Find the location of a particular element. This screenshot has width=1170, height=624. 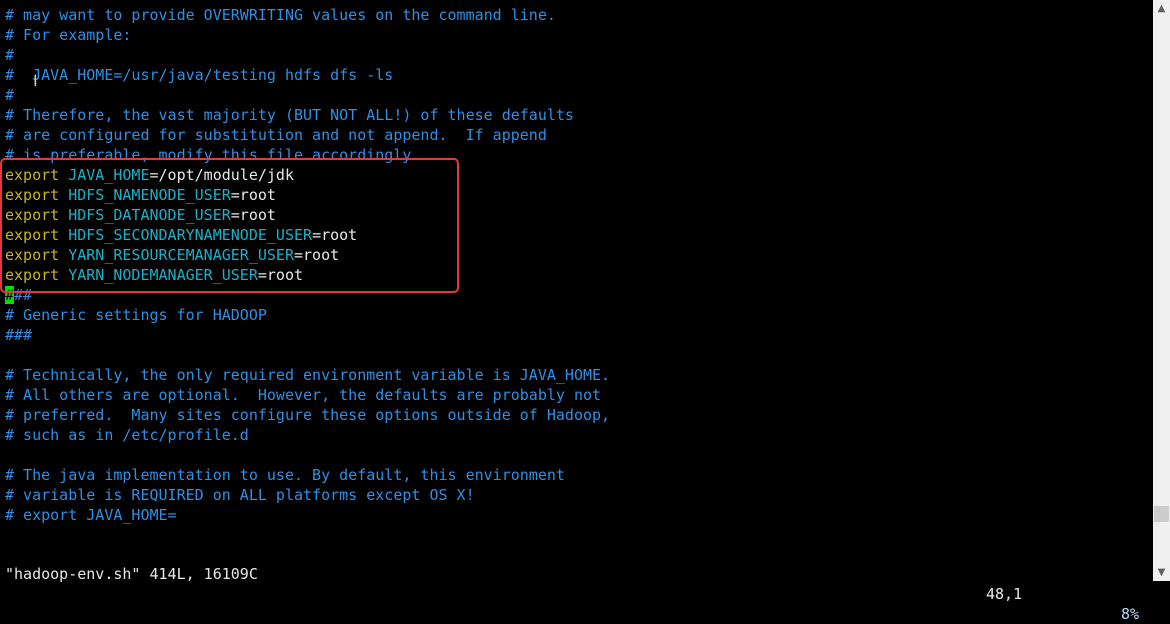

comment-line: # For example: is located at coordinates (576, 35).